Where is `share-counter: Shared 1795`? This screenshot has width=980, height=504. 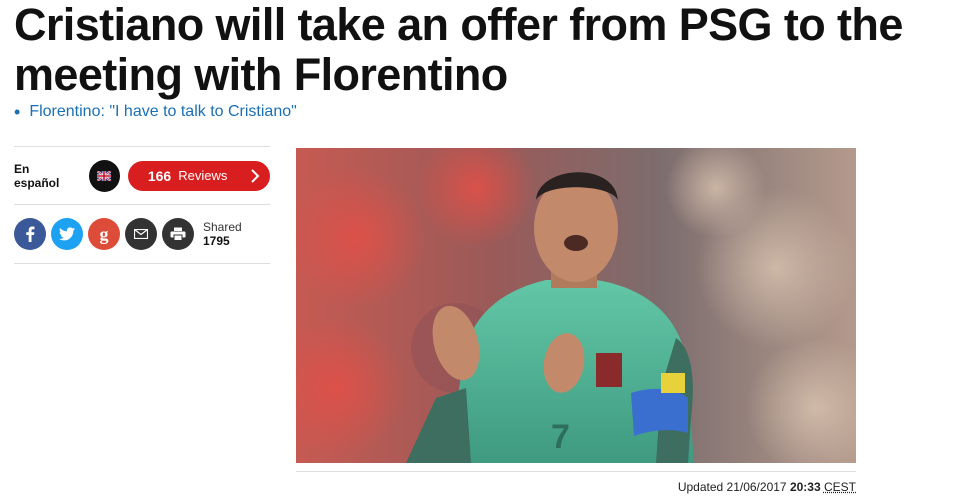 share-counter: Shared 1795 is located at coordinates (222, 234).